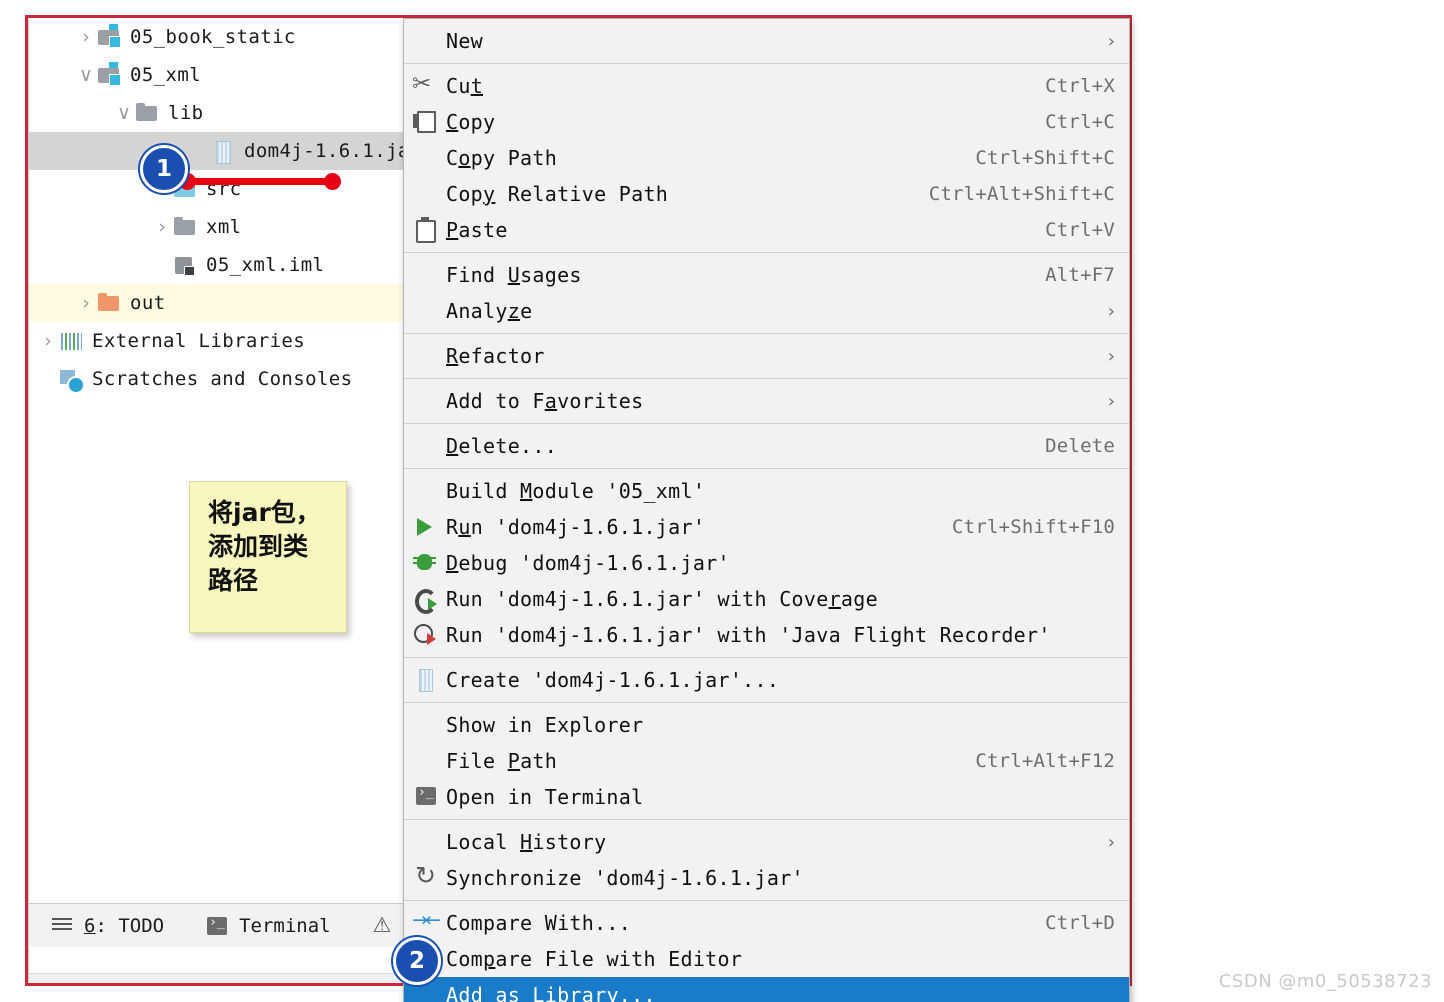 The height and width of the screenshot is (1002, 1444). What do you see at coordinates (417, 961) in the screenshot?
I see `step-2-badge: 2` at bounding box center [417, 961].